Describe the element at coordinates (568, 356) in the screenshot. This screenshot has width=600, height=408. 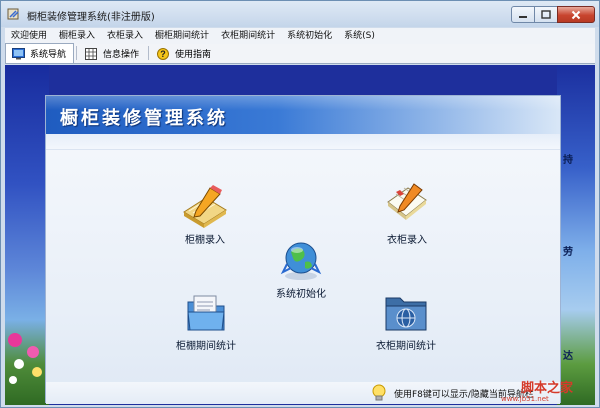
I see `edge-text: 达` at that location.